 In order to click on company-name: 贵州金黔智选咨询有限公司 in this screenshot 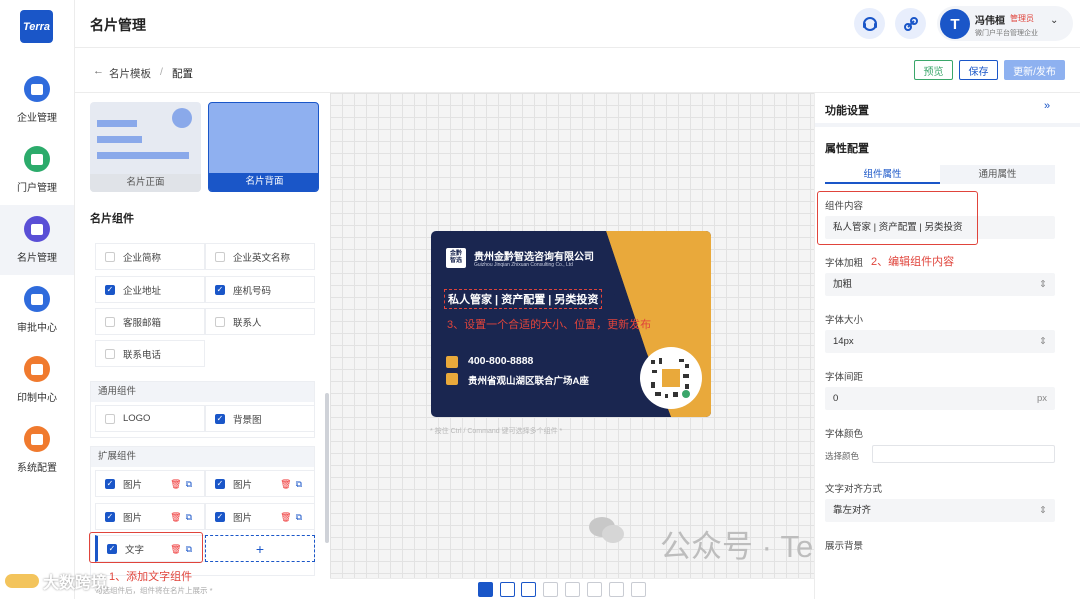, I will do `click(534, 255)`.